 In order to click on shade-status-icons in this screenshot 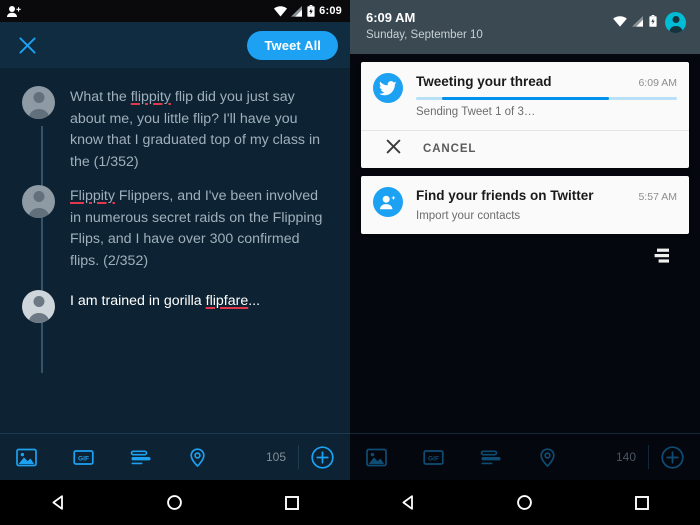, I will do `click(649, 21)`.